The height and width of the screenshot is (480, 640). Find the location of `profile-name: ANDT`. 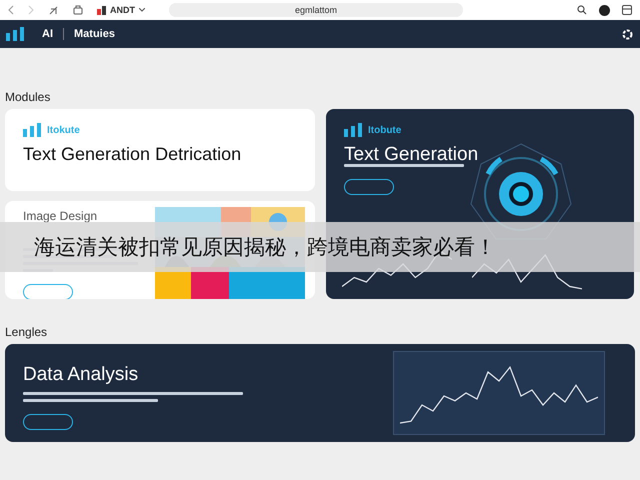

profile-name: ANDT is located at coordinates (122, 10).